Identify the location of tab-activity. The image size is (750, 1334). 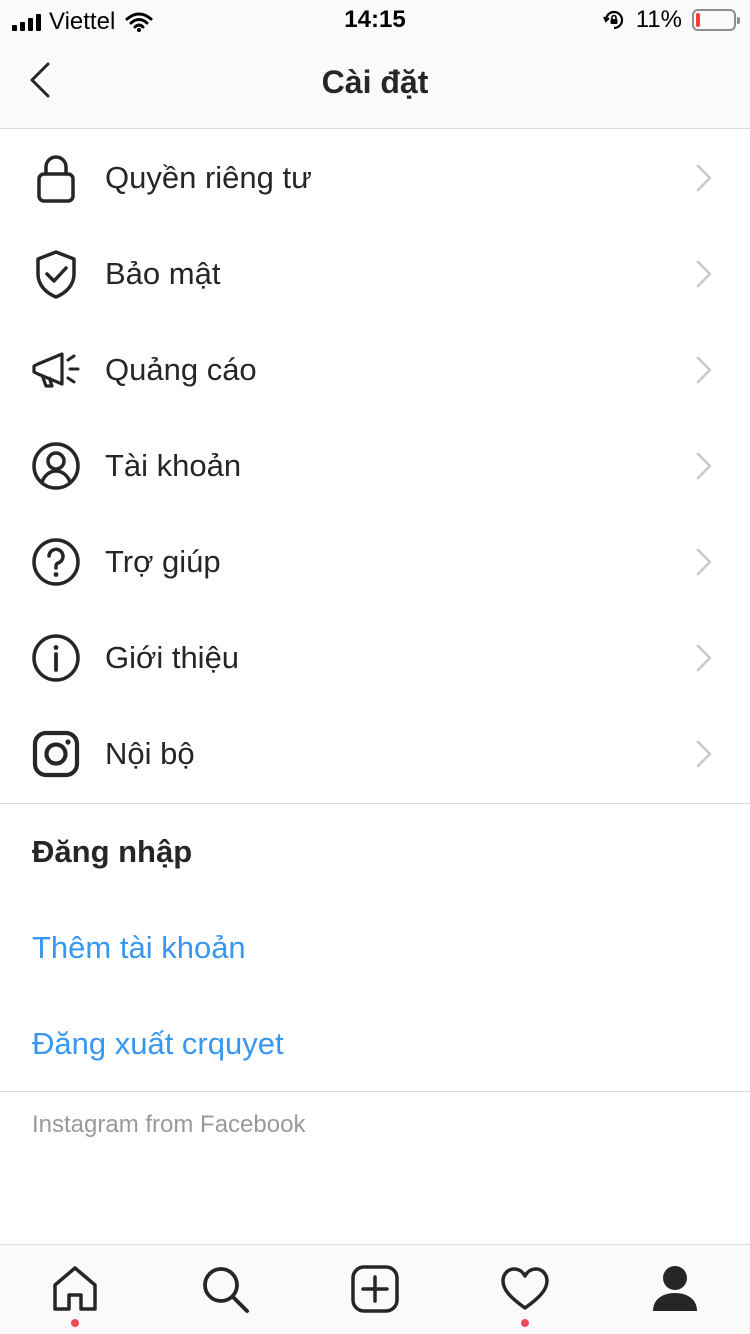
(525, 1294).